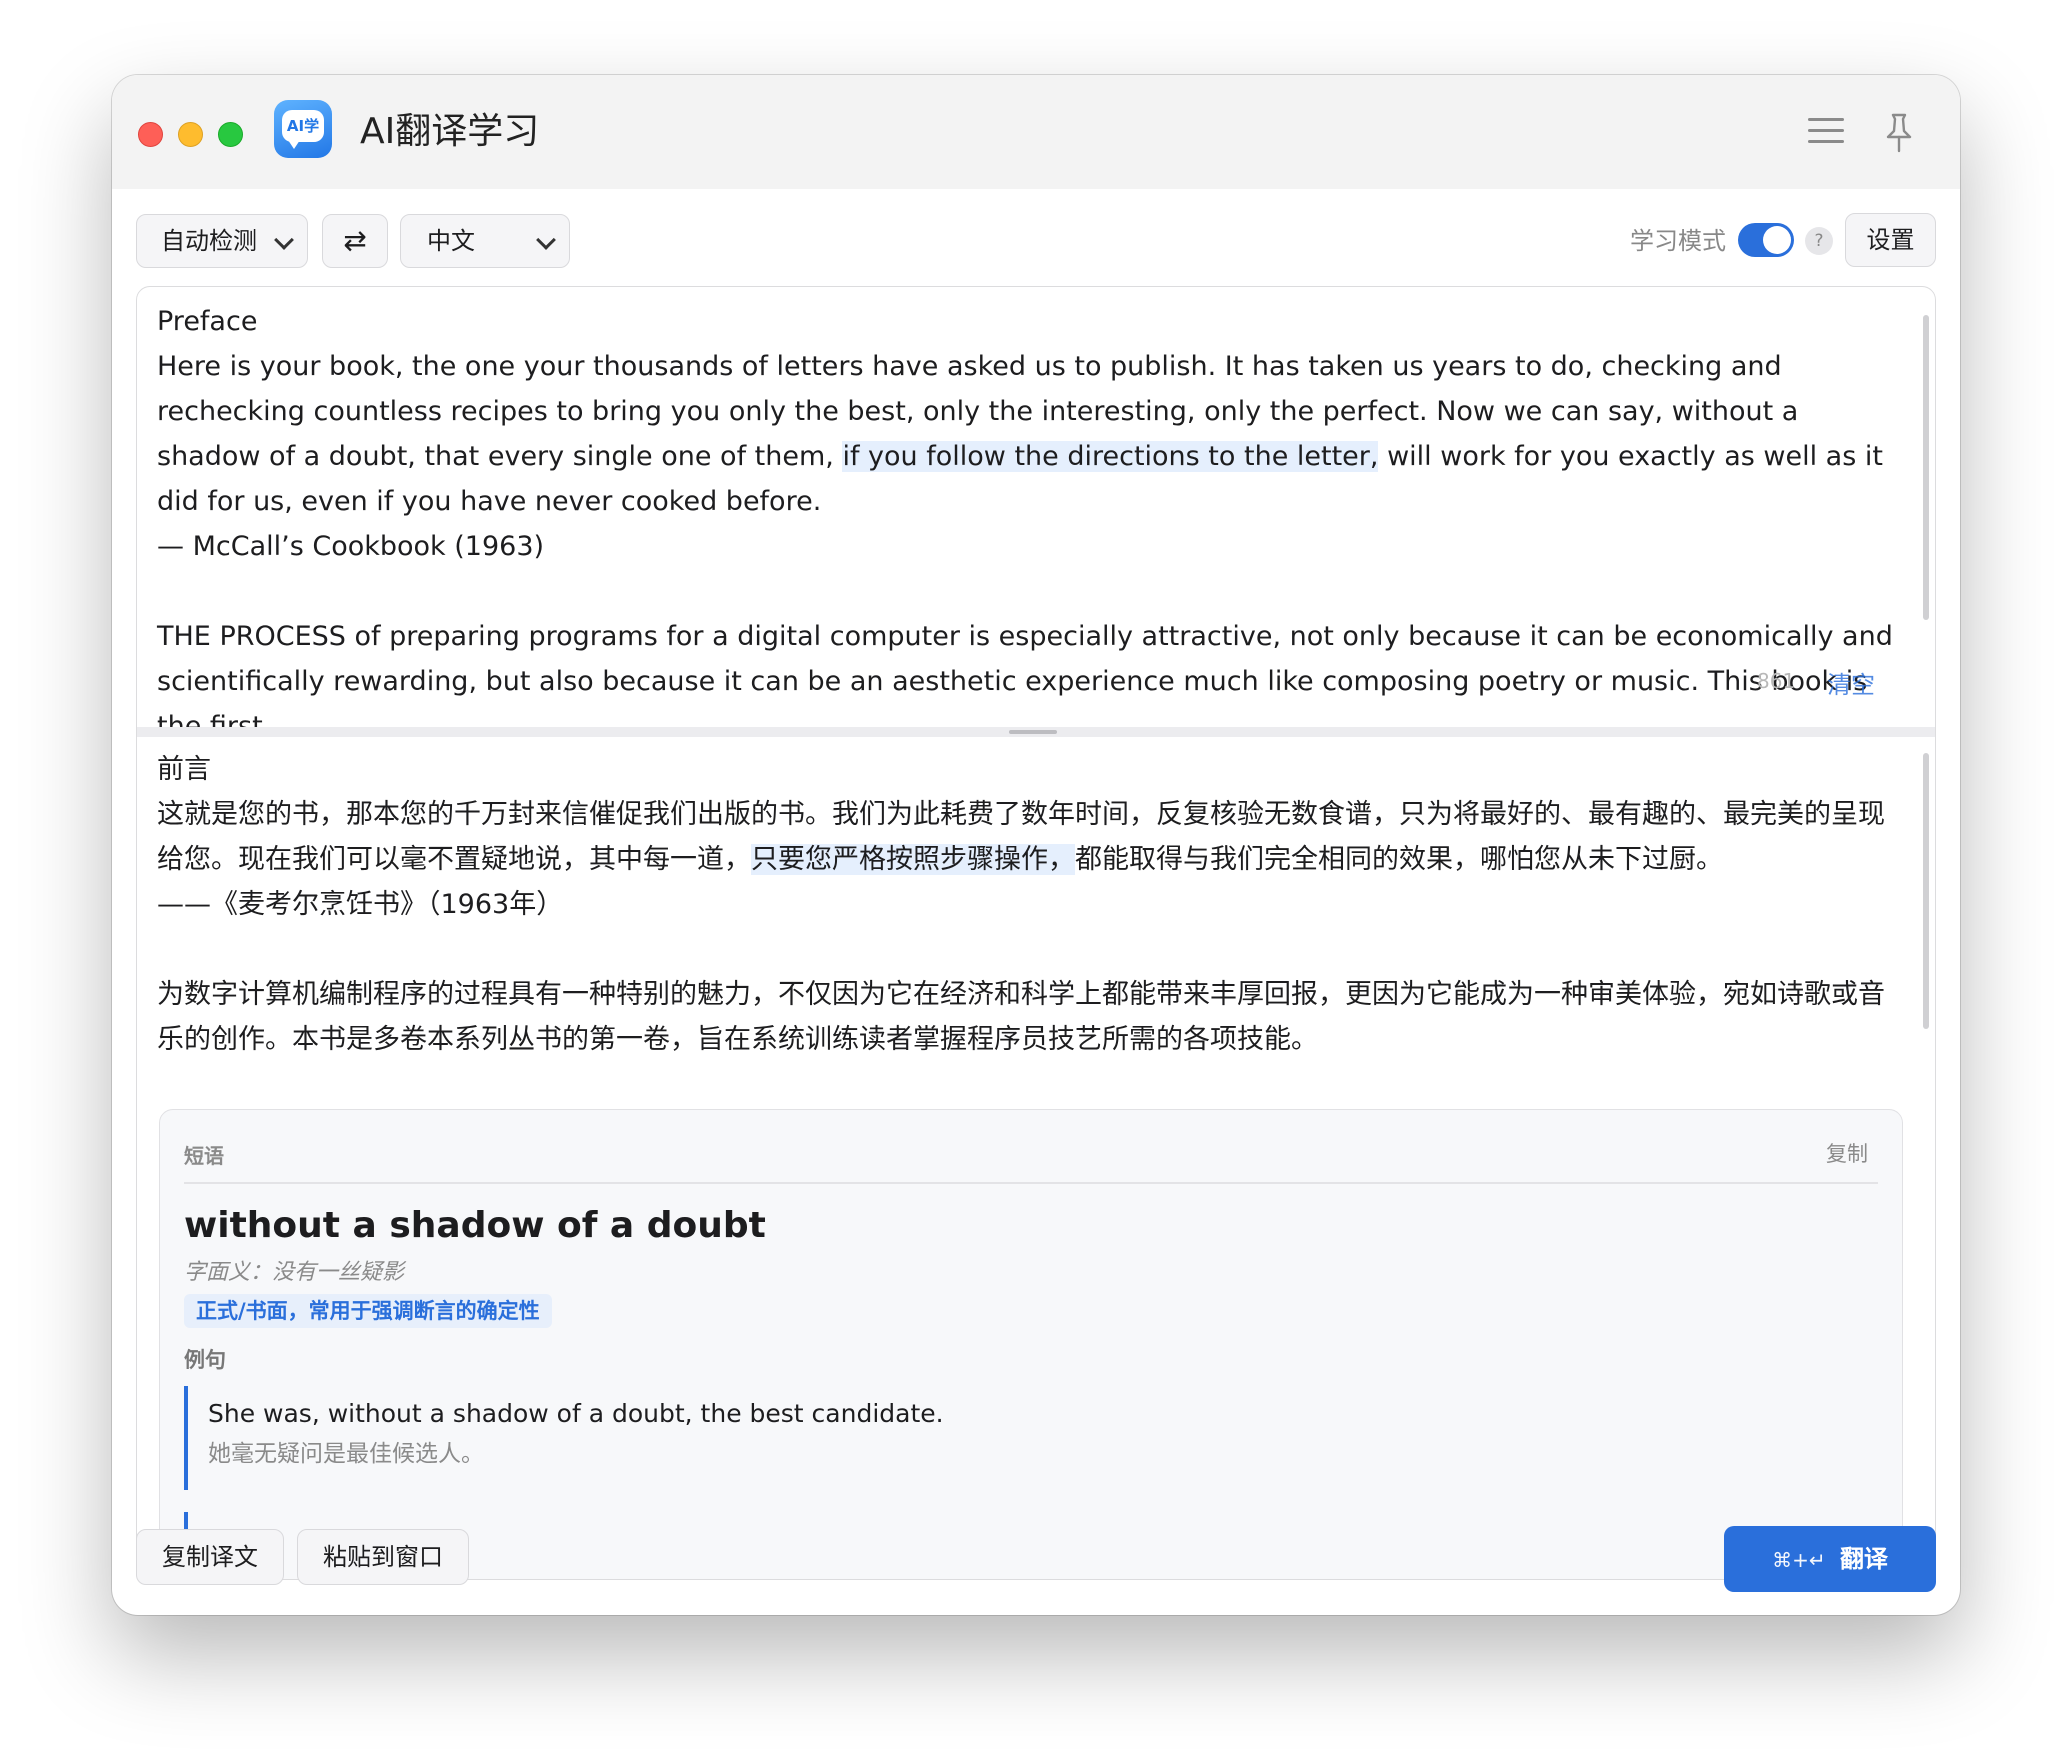 The width and height of the screenshot is (2068, 1760). Describe the element at coordinates (360, 904) in the screenshot. I see `translation-line: ——《麦考尔烹饪书》（1963年）` at that location.